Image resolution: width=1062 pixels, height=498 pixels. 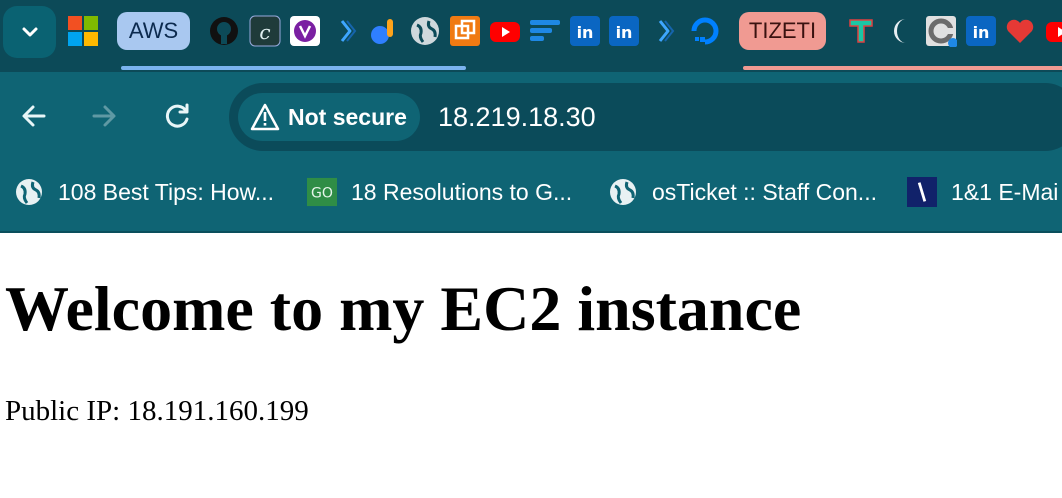 I want to click on tab-globe, so click(x=425, y=31).